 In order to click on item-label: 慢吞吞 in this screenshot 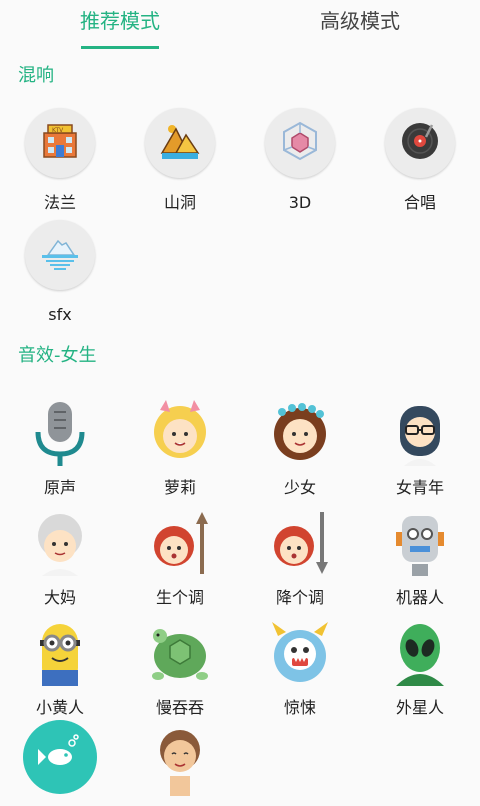, I will do `click(179, 707)`.